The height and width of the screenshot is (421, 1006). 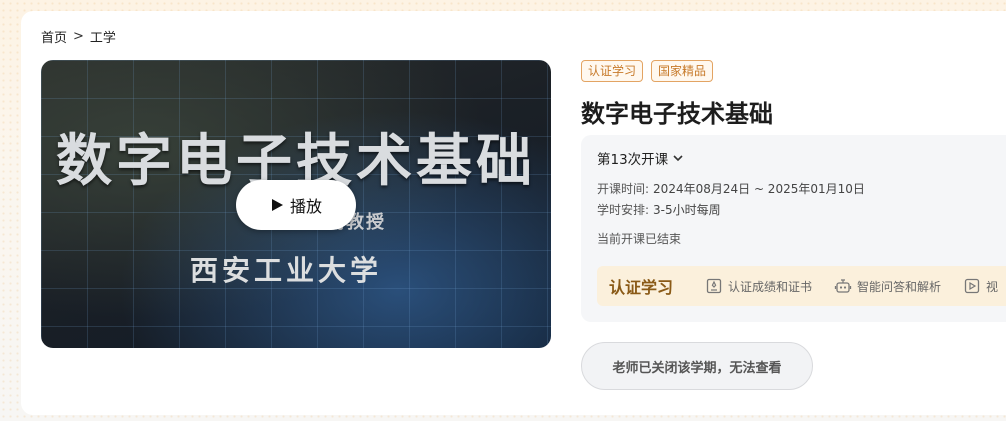 What do you see at coordinates (285, 270) in the screenshot?
I see `video-school: 西安工业大学` at bounding box center [285, 270].